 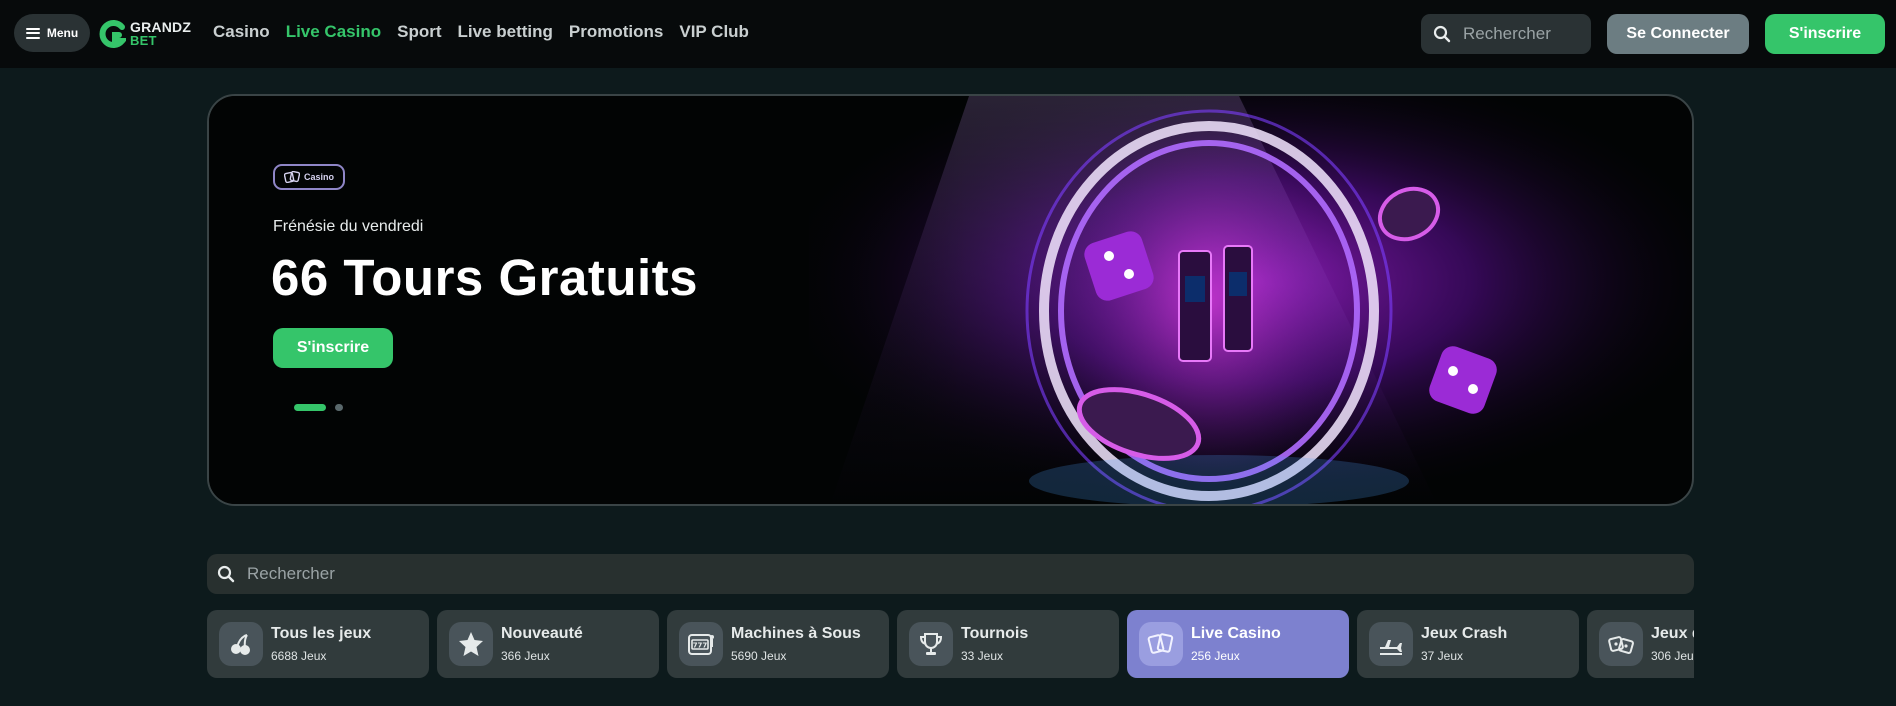 I want to click on category-name: Nouveauté, so click(x=542, y=633).